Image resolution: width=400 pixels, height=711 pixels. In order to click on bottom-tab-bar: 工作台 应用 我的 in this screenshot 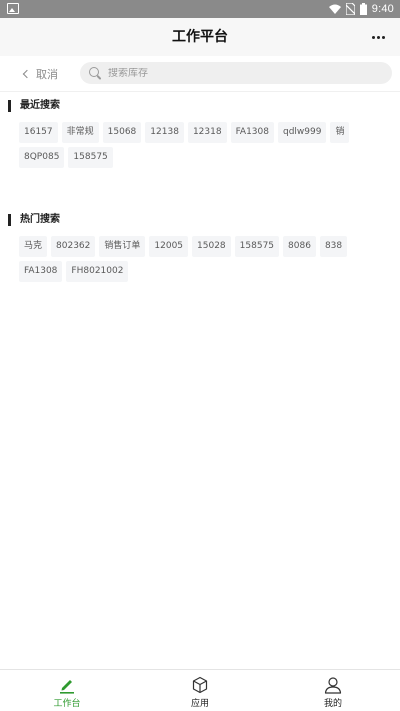, I will do `click(200, 690)`.